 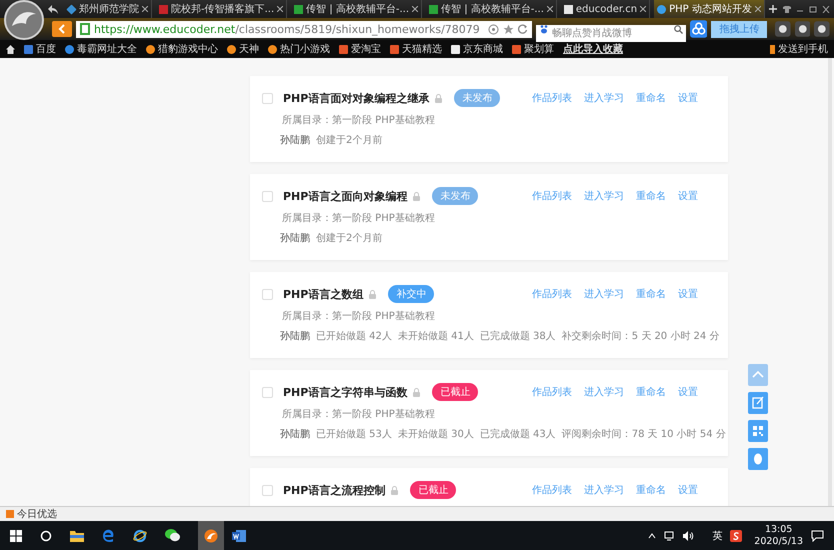 What do you see at coordinates (778, 542) in the screenshot?
I see `clock-date: 2020/5/13` at bounding box center [778, 542].